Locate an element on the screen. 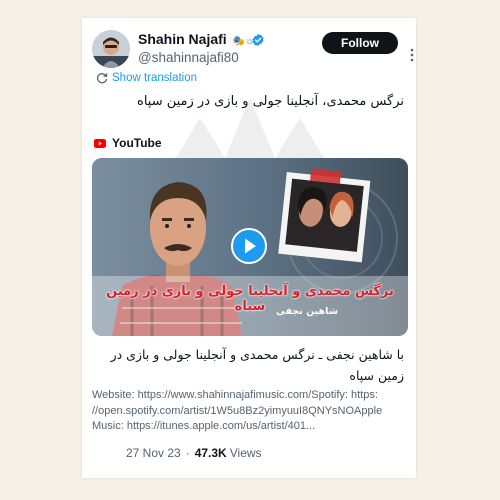  author-name: Shahin Najafi 🎭☼ is located at coordinates (196, 39).